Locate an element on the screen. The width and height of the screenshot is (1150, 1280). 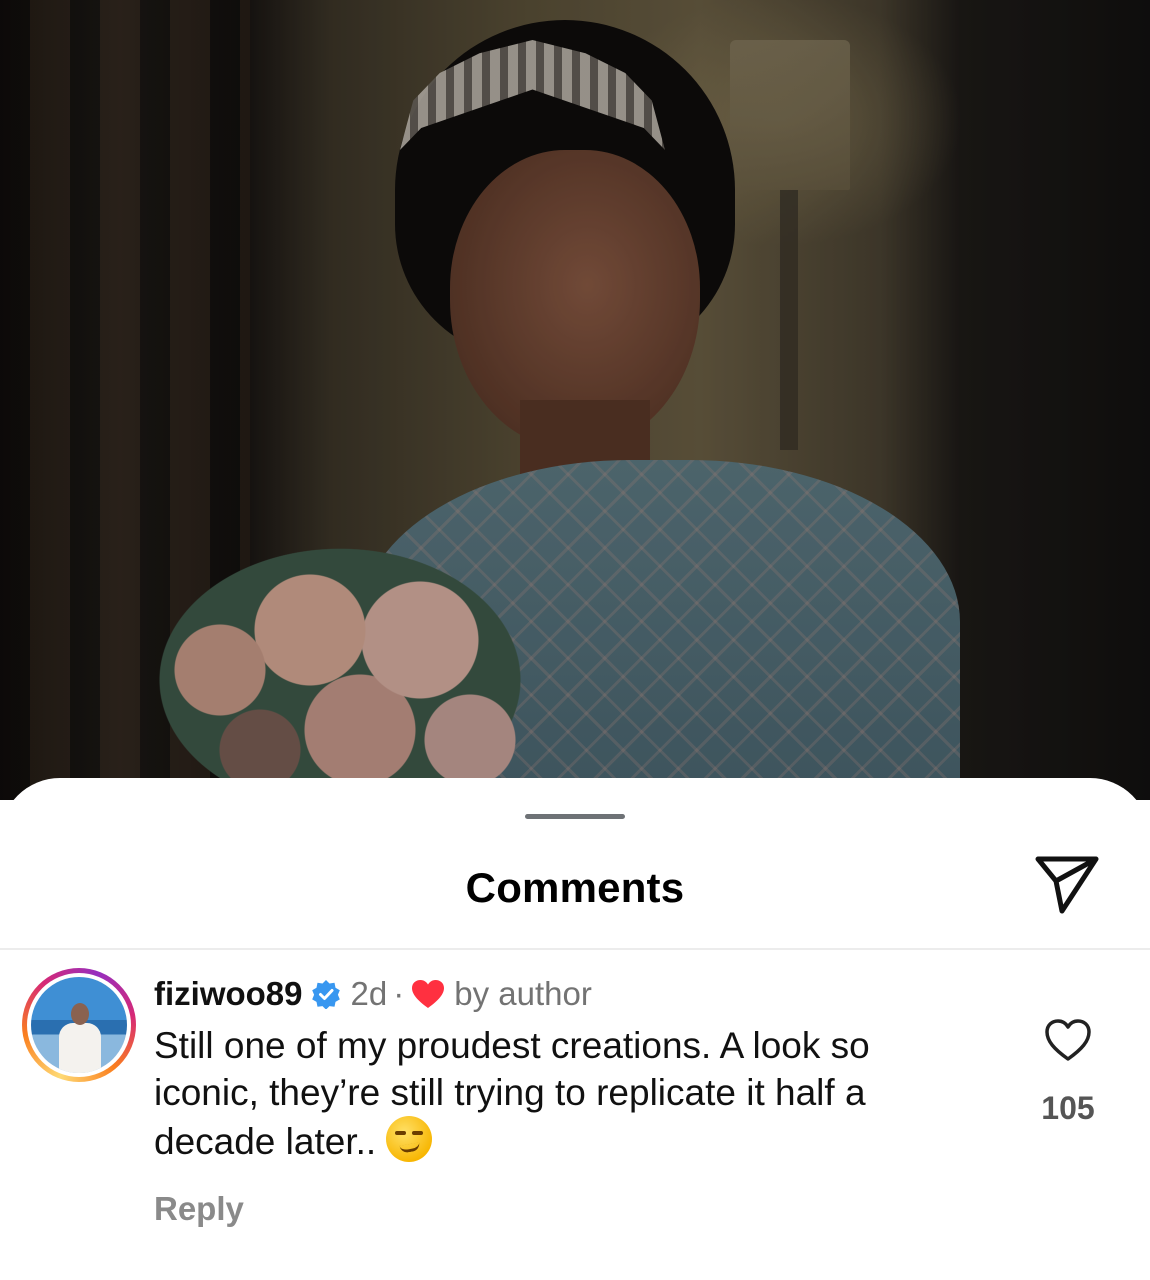
share-button is located at coordinates (1067, 885).